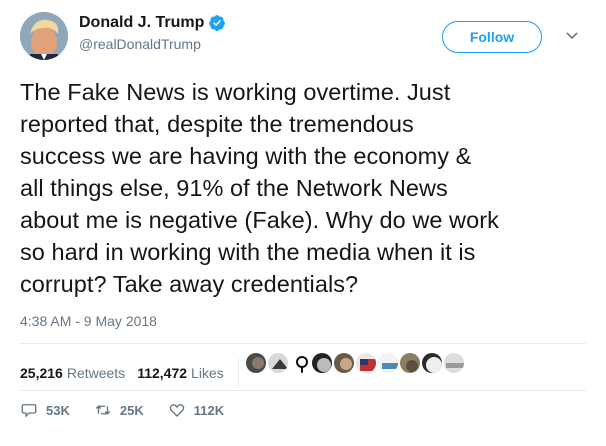 Image resolution: width=606 pixels, height=446 pixels. What do you see at coordinates (58, 410) in the screenshot?
I see `reply-count: 53K` at bounding box center [58, 410].